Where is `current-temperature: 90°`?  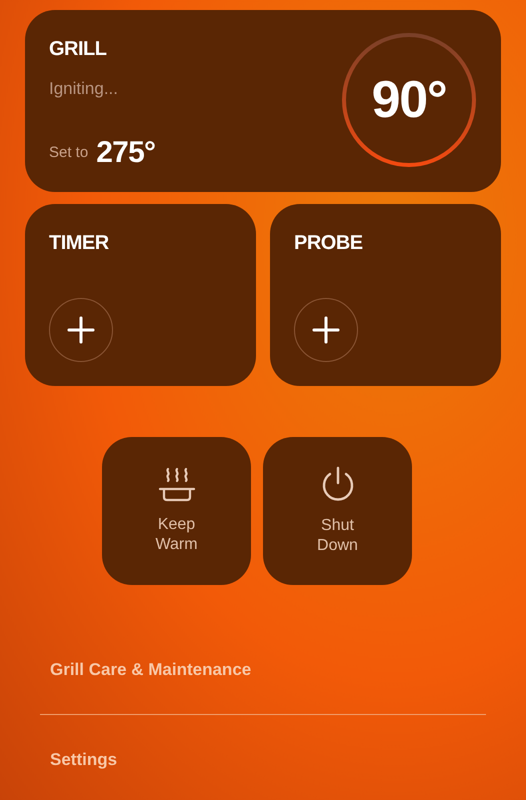 current-temperature: 90° is located at coordinates (409, 100).